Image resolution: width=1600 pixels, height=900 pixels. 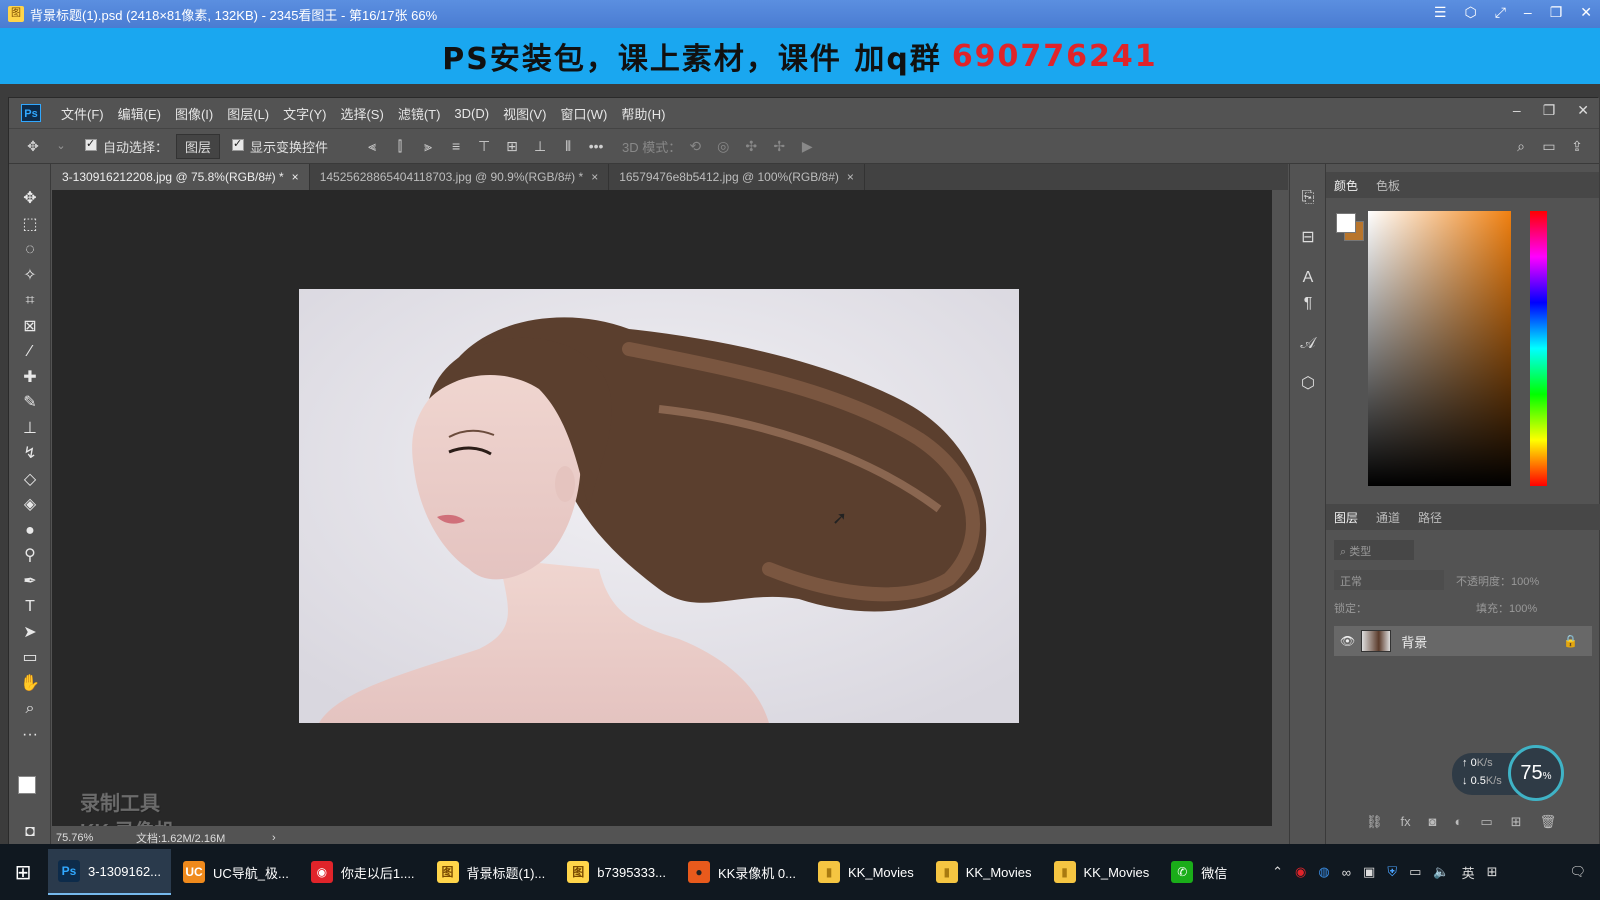 What do you see at coordinates (372, 146) in the screenshot?
I see `align-left-icon: ⫷` at bounding box center [372, 146].